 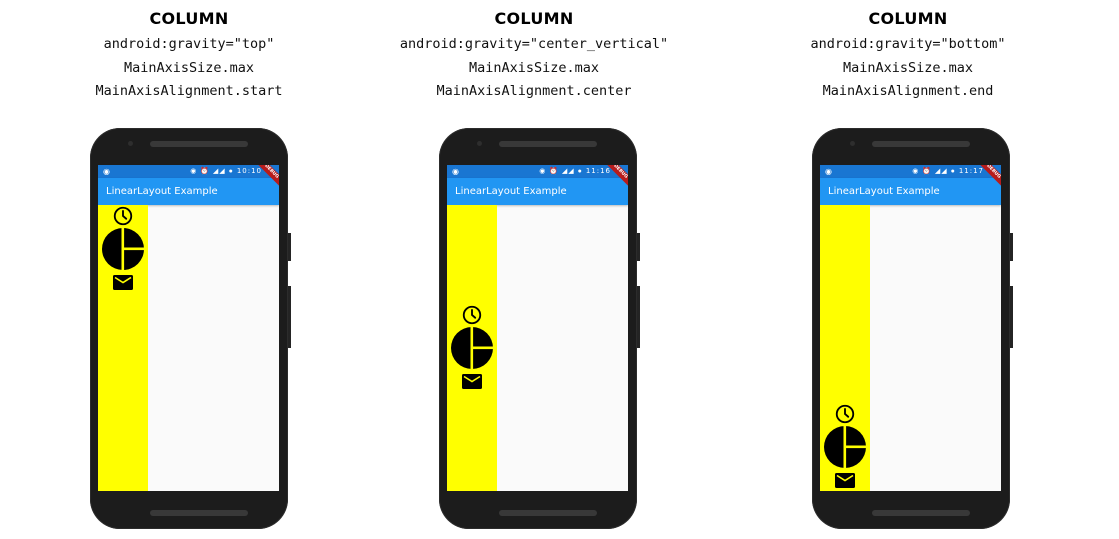 What do you see at coordinates (908, 91) in the screenshot?
I see `main-axis-alignment-label: MainAxisAlignment.end` at bounding box center [908, 91].